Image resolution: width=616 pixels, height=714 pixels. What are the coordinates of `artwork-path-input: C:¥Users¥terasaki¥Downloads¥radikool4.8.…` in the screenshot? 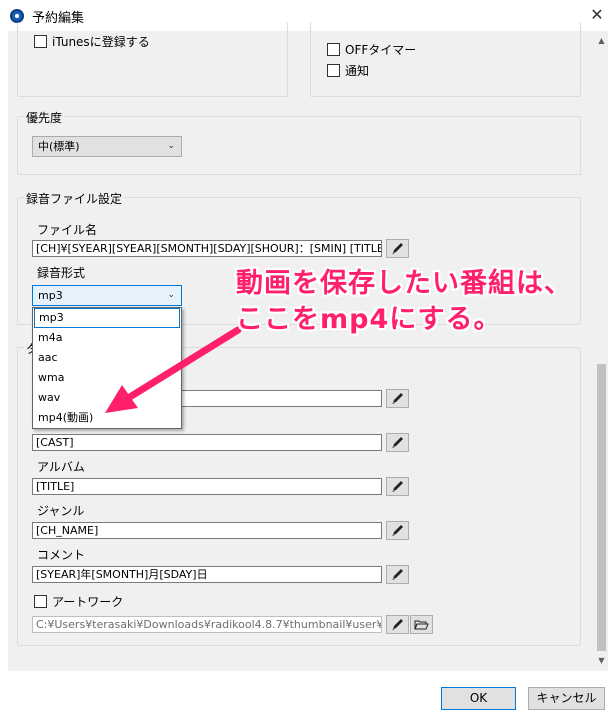 It's located at (207, 624).